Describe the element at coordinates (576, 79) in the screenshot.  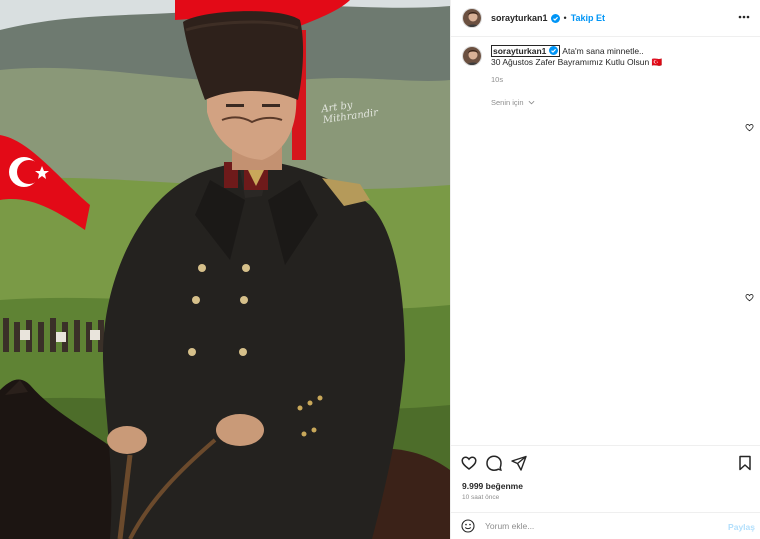
I see `caption-timestamp: 10s` at that location.